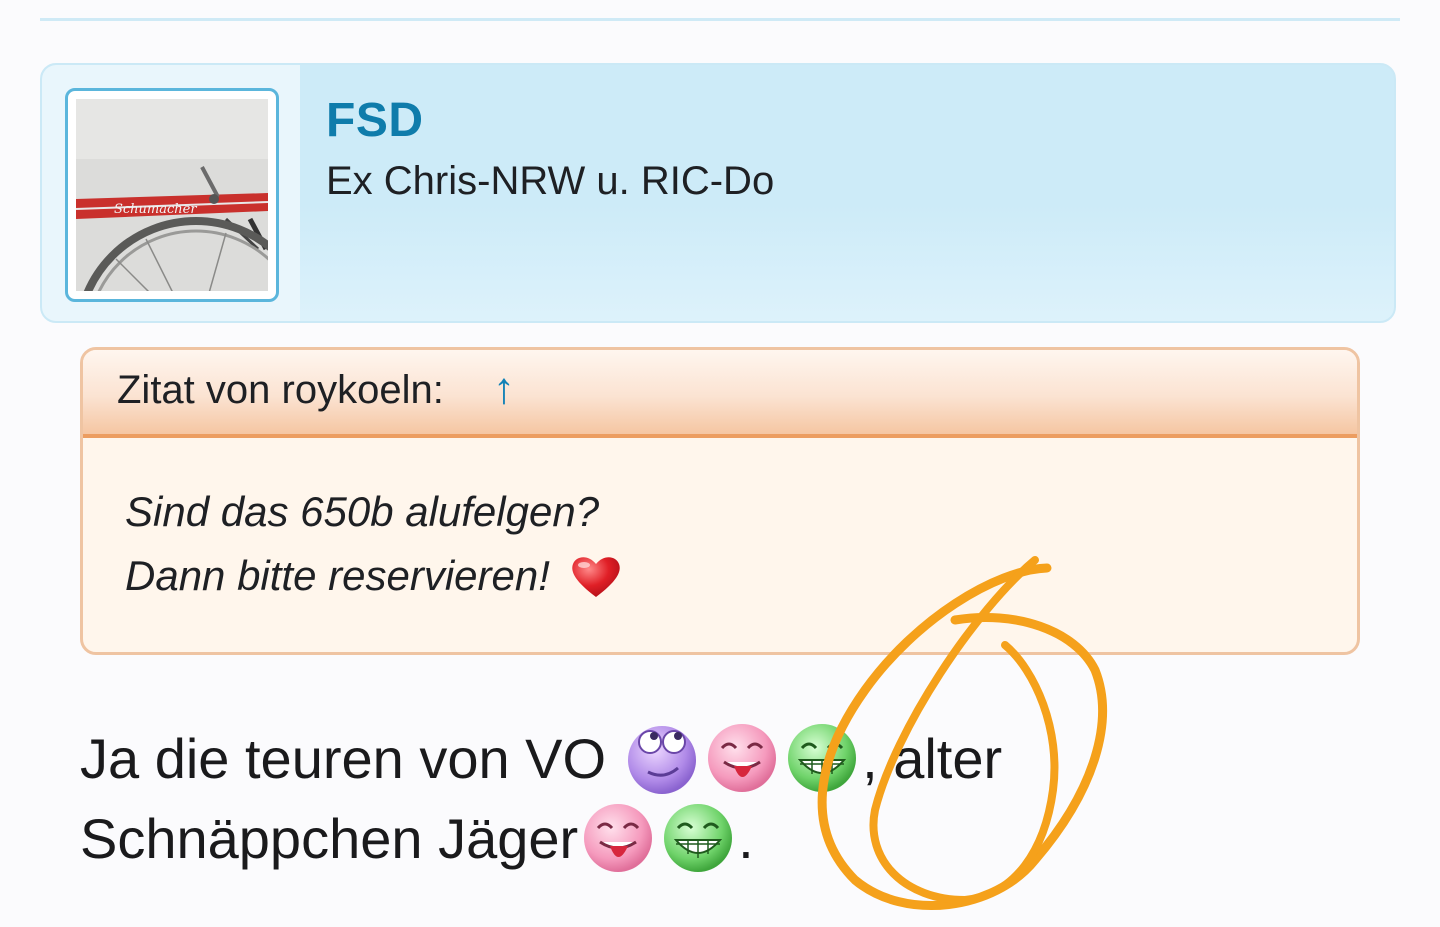  Describe the element at coordinates (155, 209) in the screenshot. I see `svg-text: Schumacher` at that location.